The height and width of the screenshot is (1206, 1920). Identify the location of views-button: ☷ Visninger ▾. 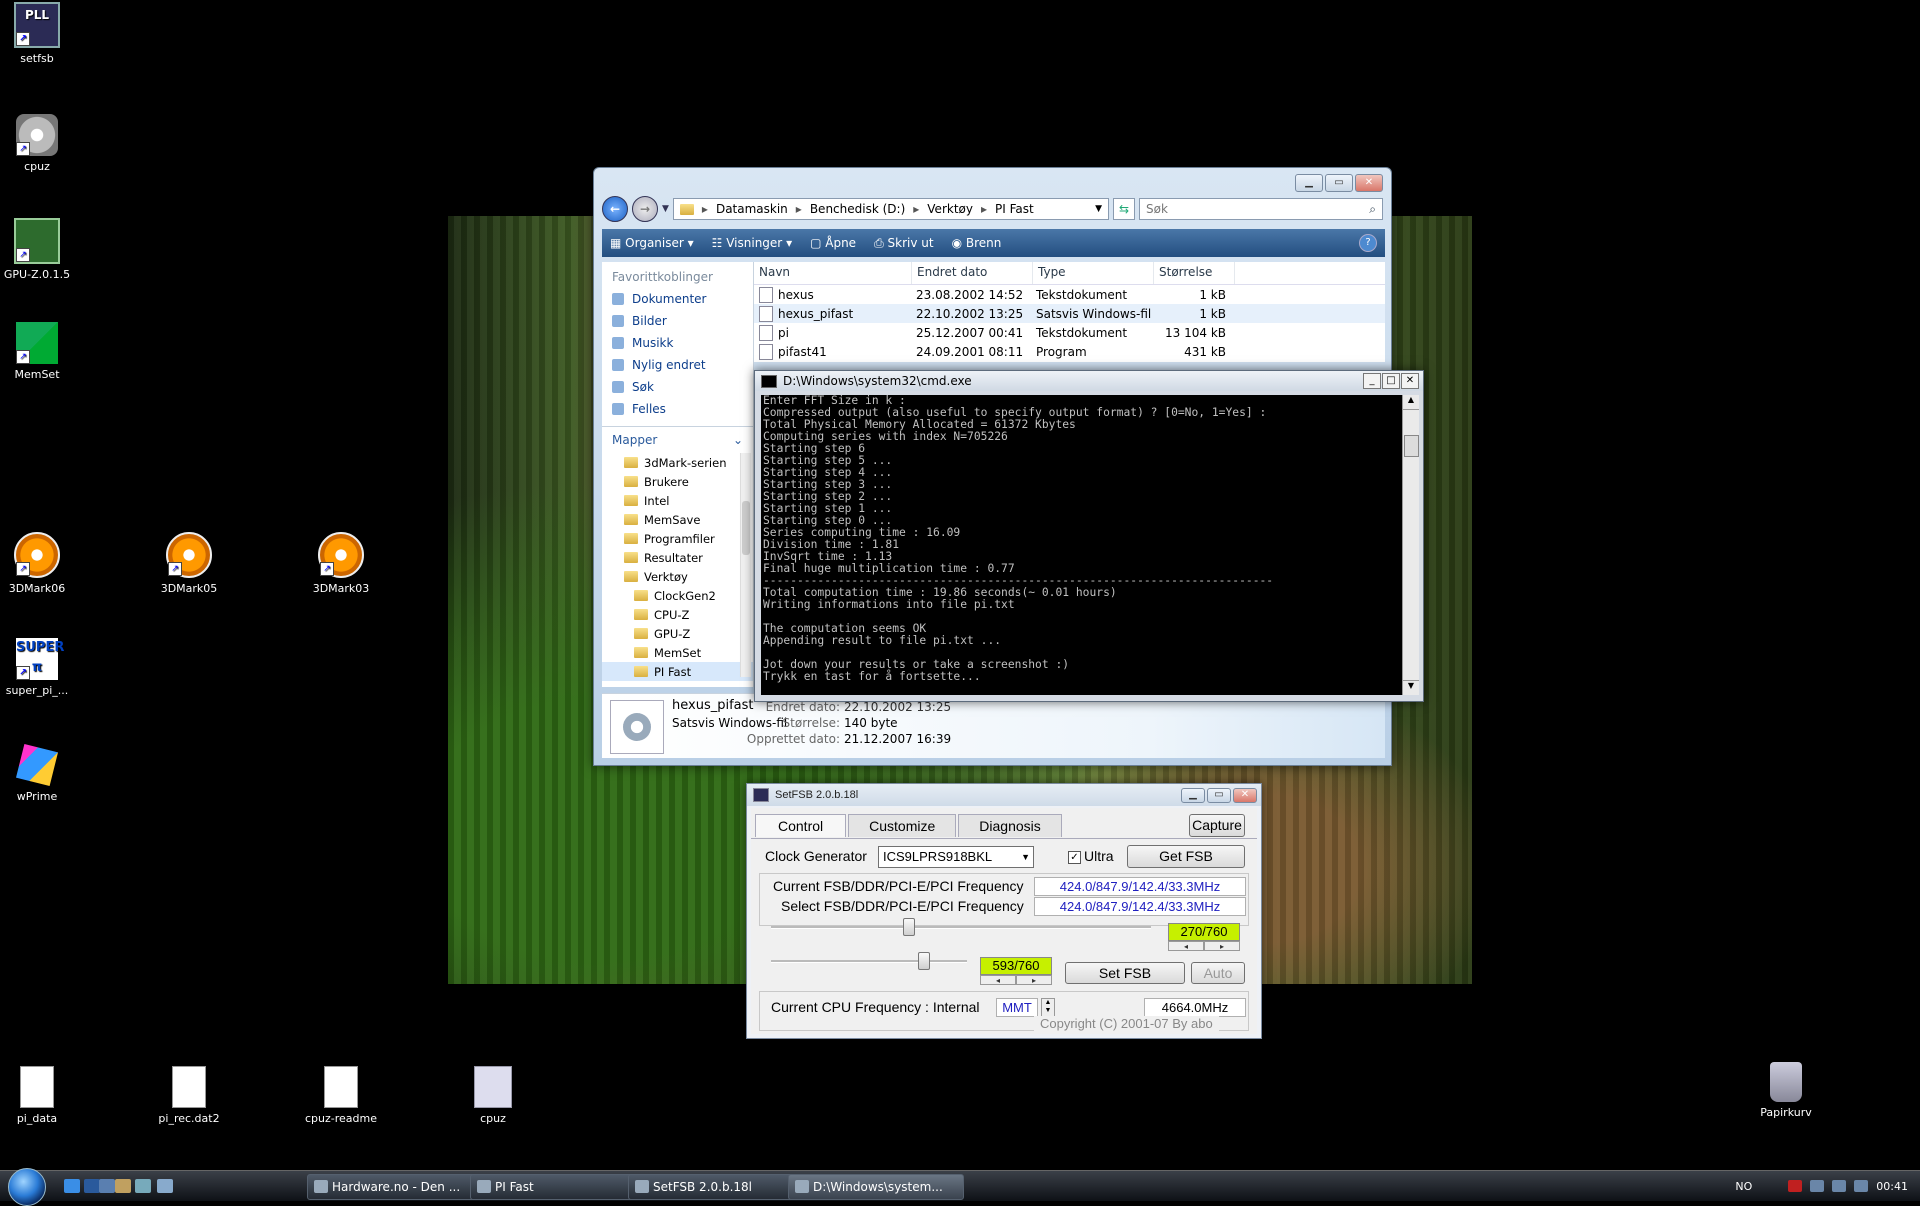
(752, 243).